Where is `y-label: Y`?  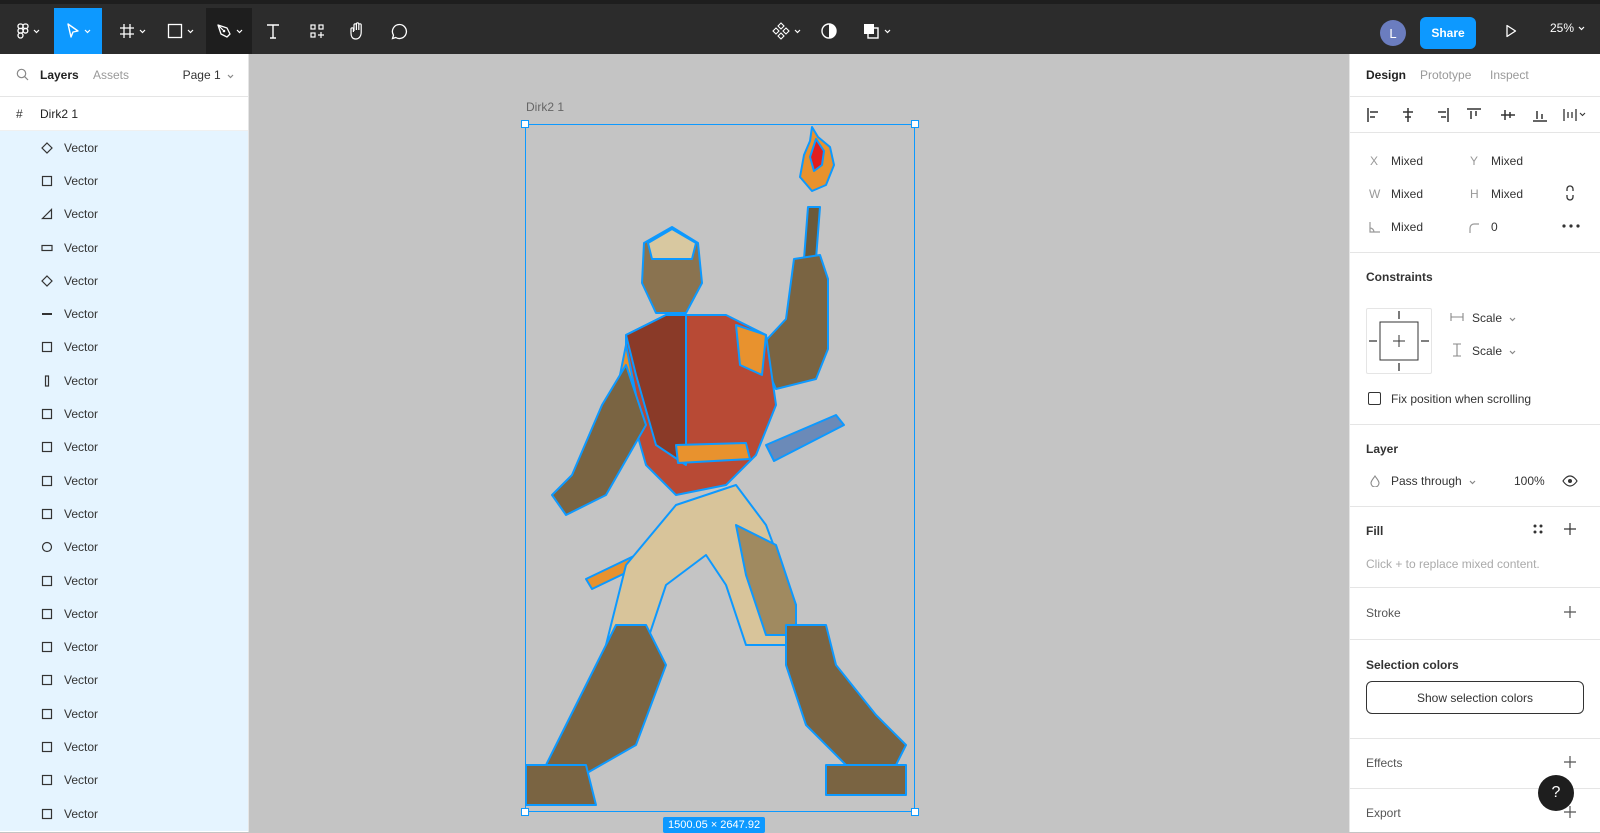 y-label: Y is located at coordinates (1474, 161).